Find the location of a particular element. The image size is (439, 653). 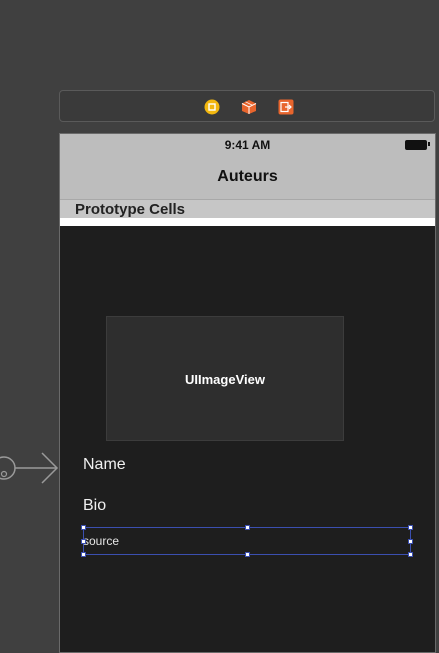

resize-handle-bottom-left is located at coordinates (83, 554).